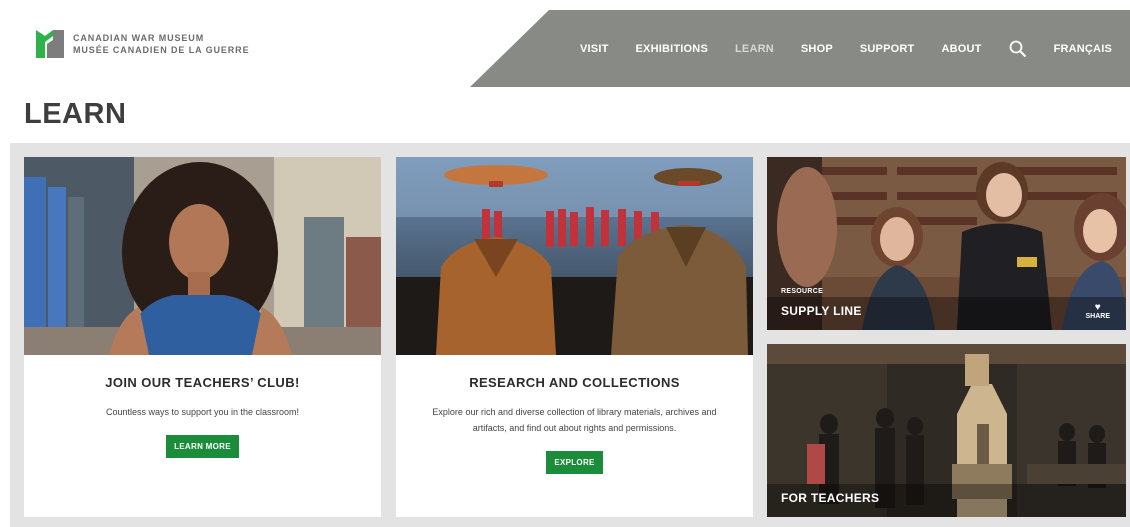 This screenshot has width=1130, height=527. I want to click on share-label: SHARE, so click(1097, 316).